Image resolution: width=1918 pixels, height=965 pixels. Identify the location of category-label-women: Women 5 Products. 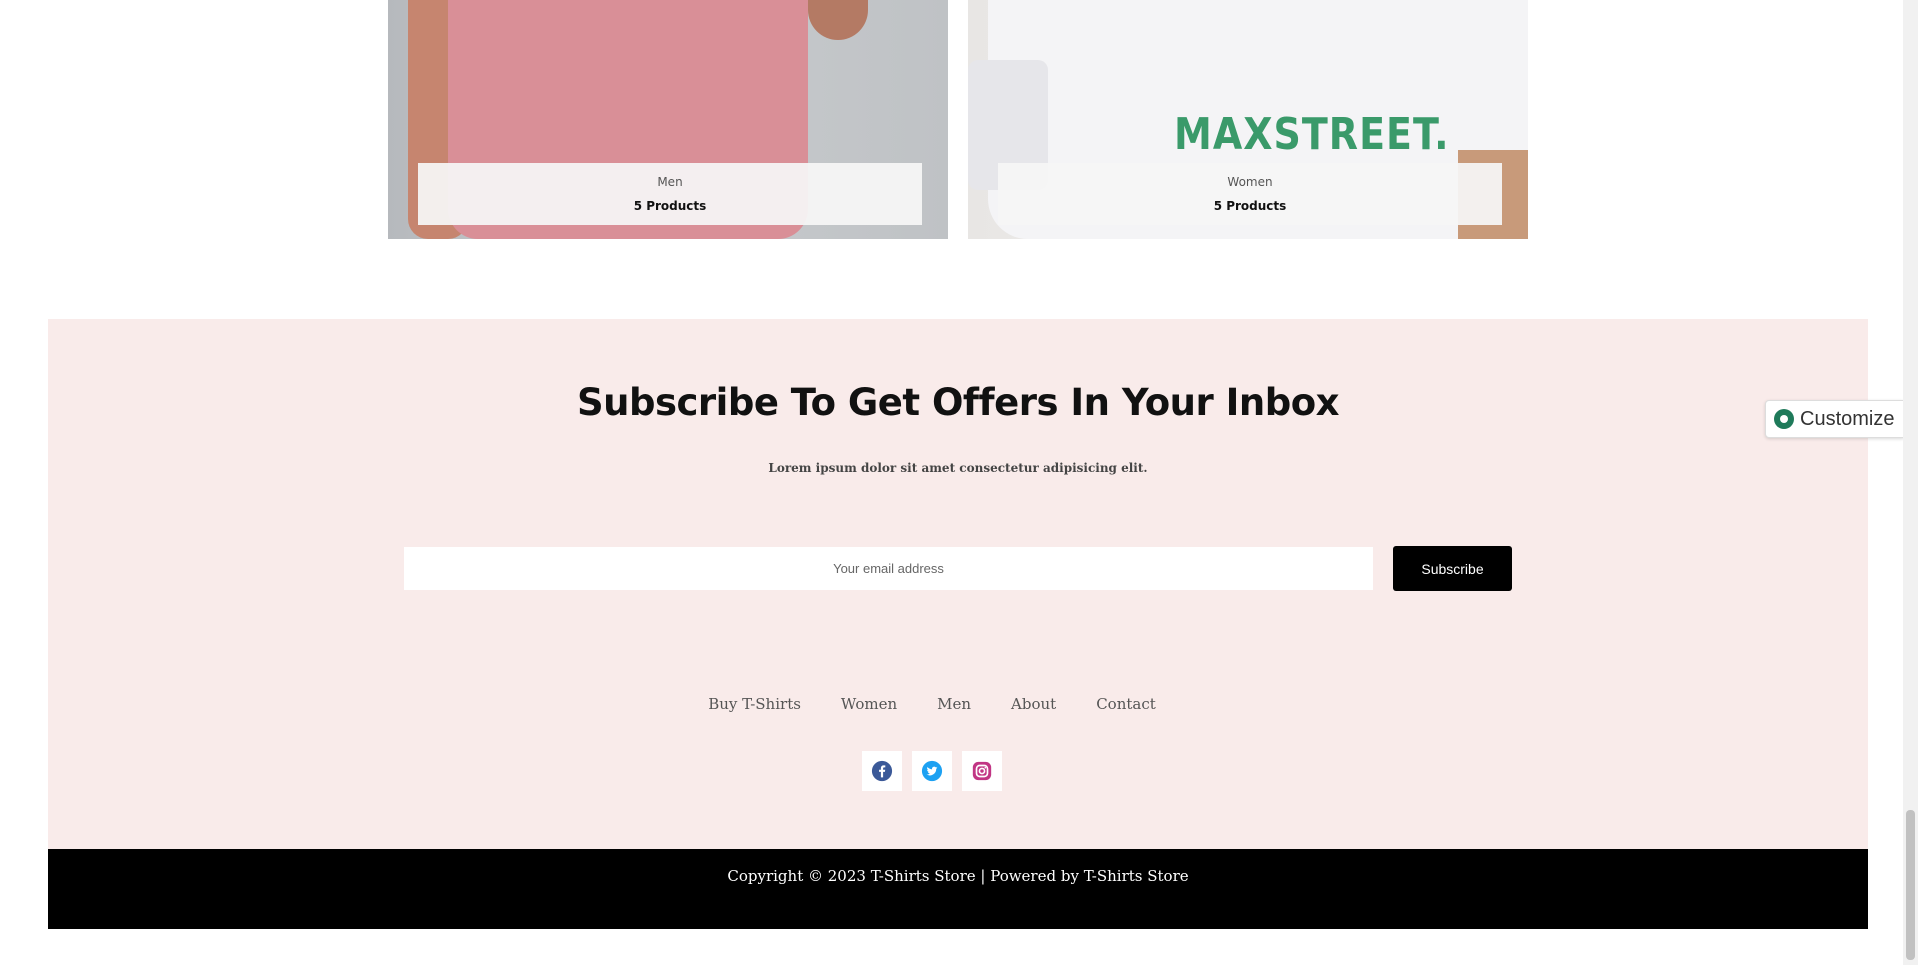
(1250, 194).